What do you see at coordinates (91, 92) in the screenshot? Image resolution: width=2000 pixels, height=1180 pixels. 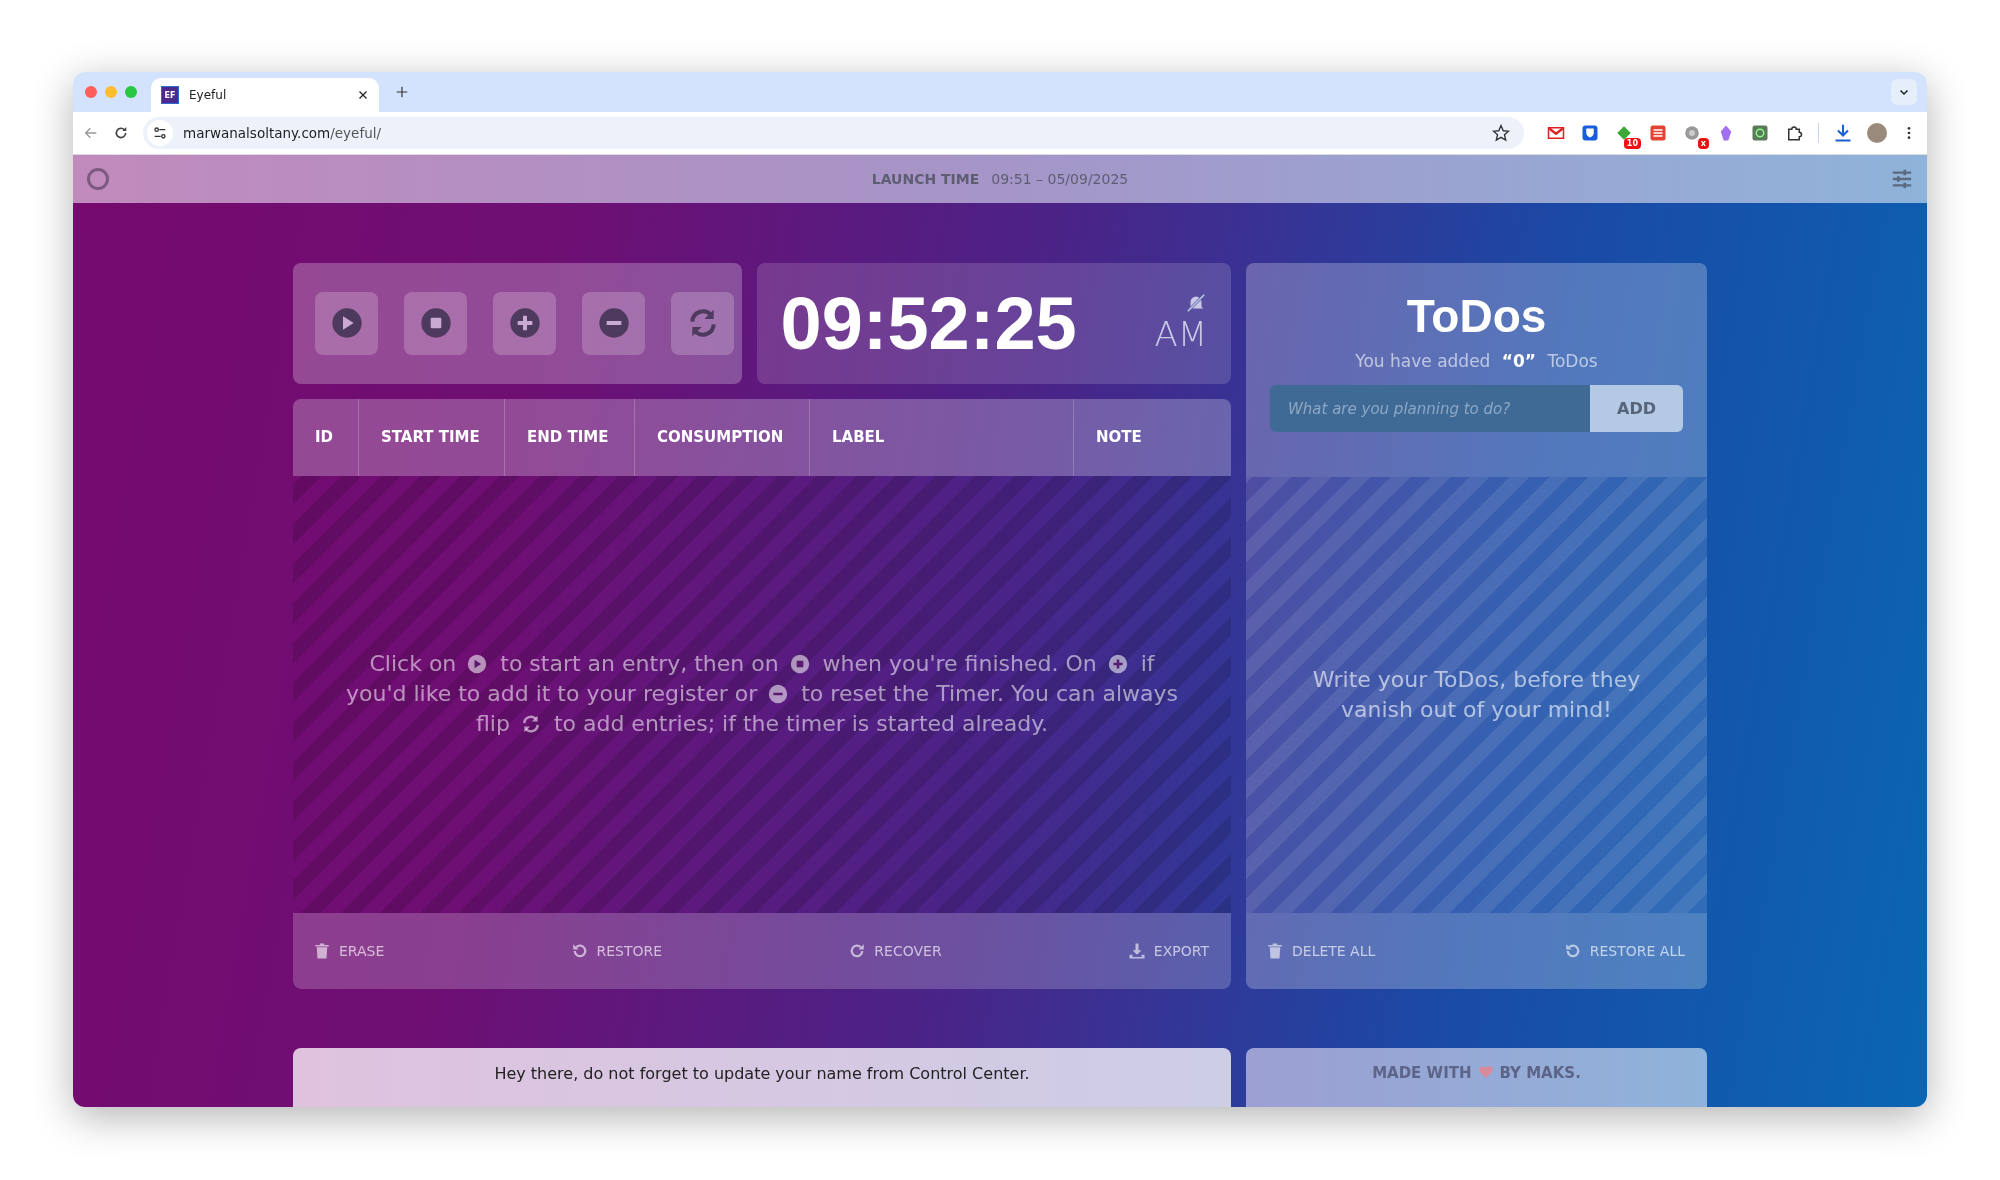 I see `window-control-icon` at bounding box center [91, 92].